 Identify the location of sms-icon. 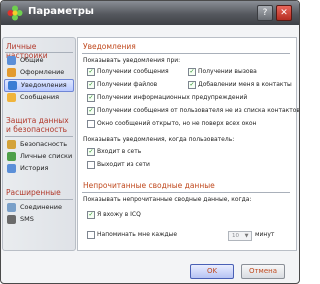
(11, 219).